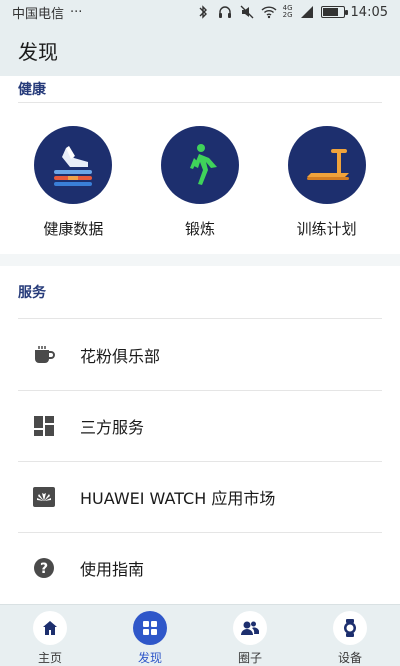 This screenshot has width=400, height=666. What do you see at coordinates (200, 102) in the screenshot?
I see `section-divider` at bounding box center [200, 102].